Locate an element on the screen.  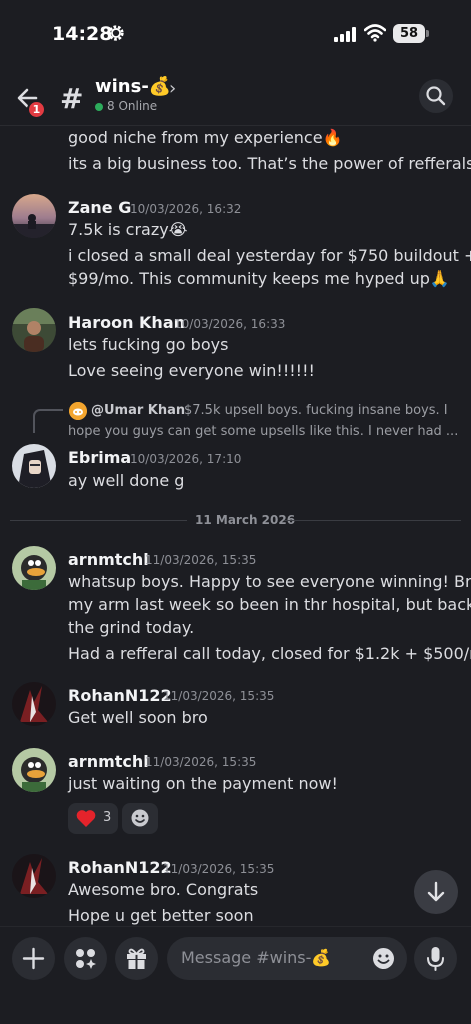
apps-icon is located at coordinates (86, 959).